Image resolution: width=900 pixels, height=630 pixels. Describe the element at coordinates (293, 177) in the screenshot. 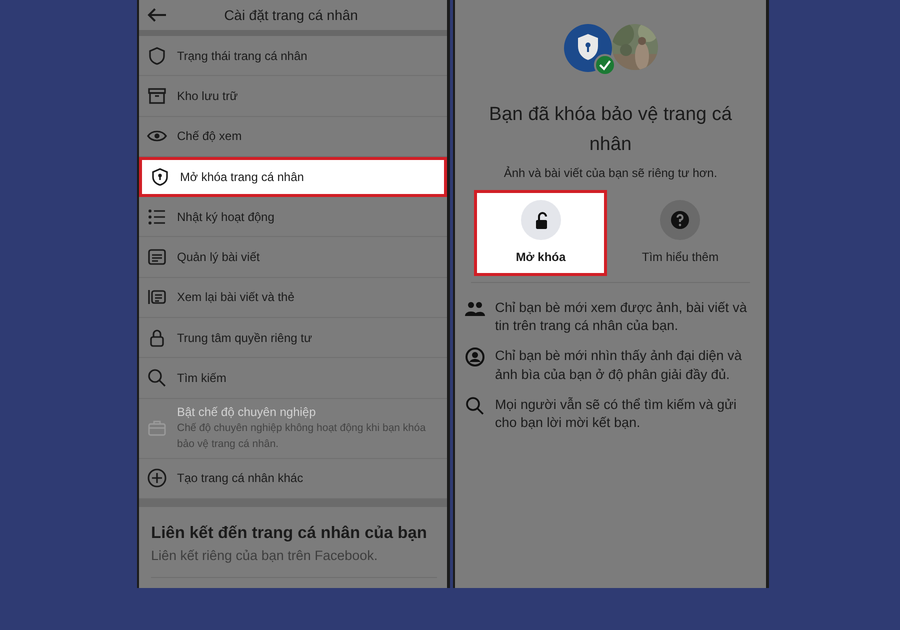

I see `settings-item: Mở khóa trang cá nhân` at that location.